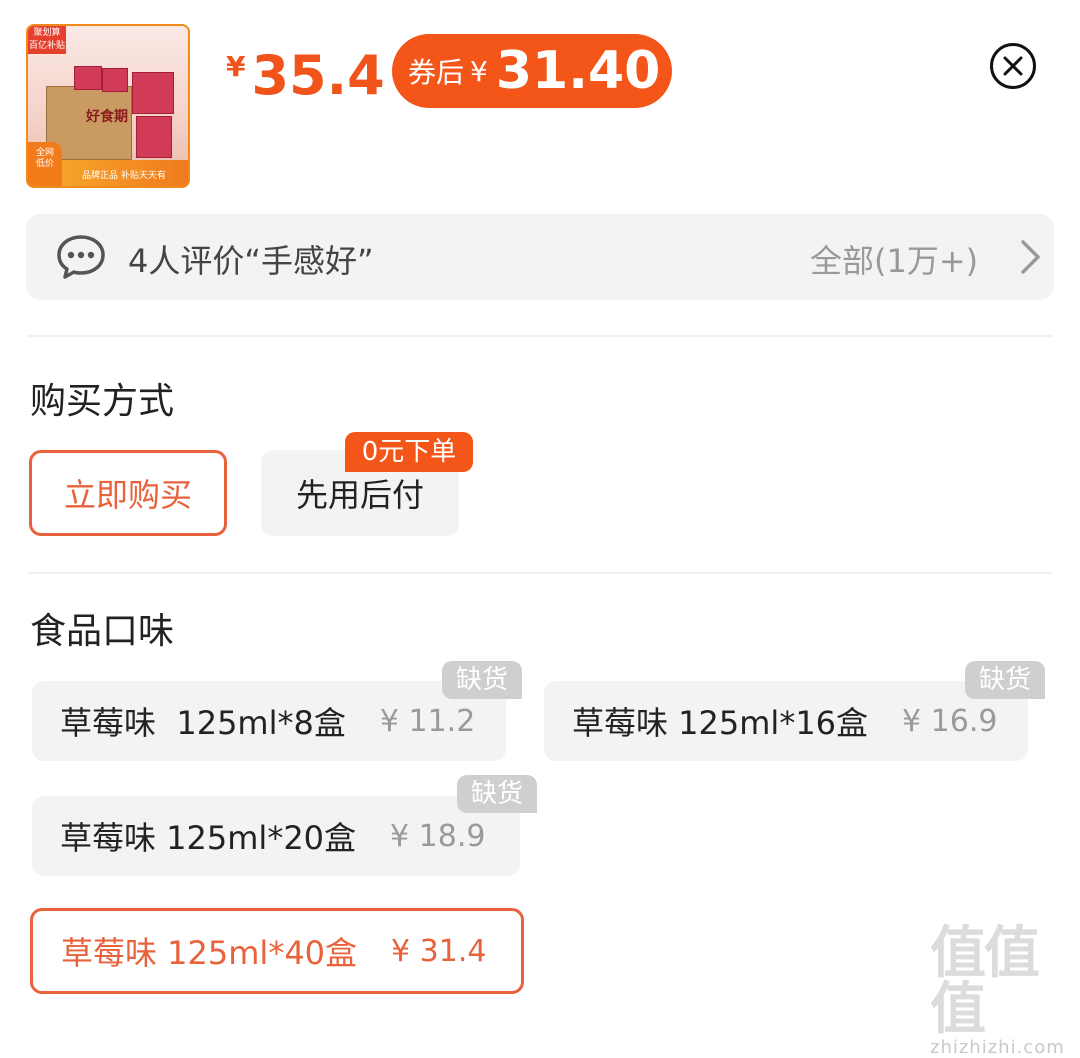 The width and height of the screenshot is (1080, 1058). What do you see at coordinates (81, 257) in the screenshot?
I see `chat-bubble-icon` at bounding box center [81, 257].